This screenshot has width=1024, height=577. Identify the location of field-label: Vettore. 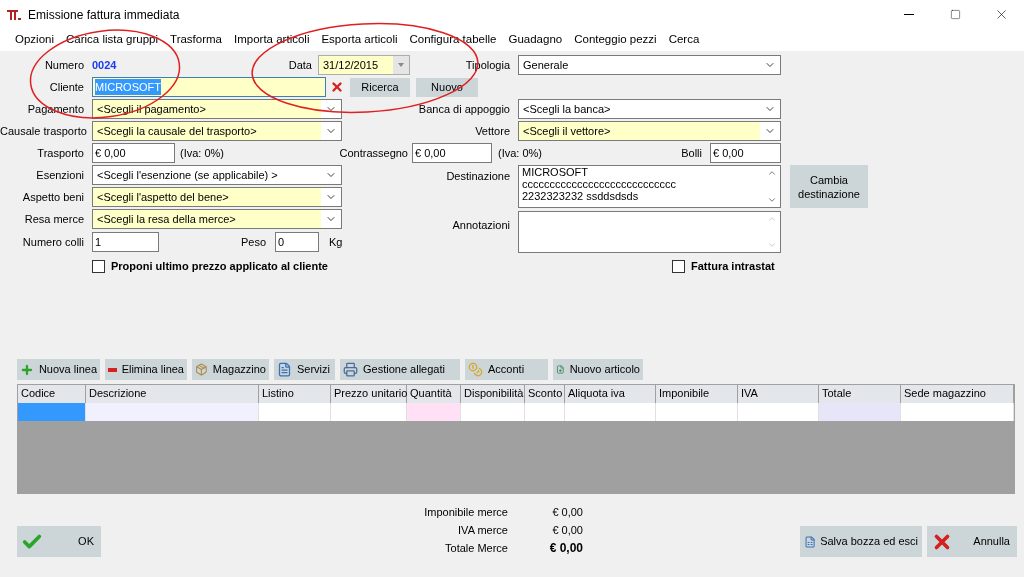
(492, 131).